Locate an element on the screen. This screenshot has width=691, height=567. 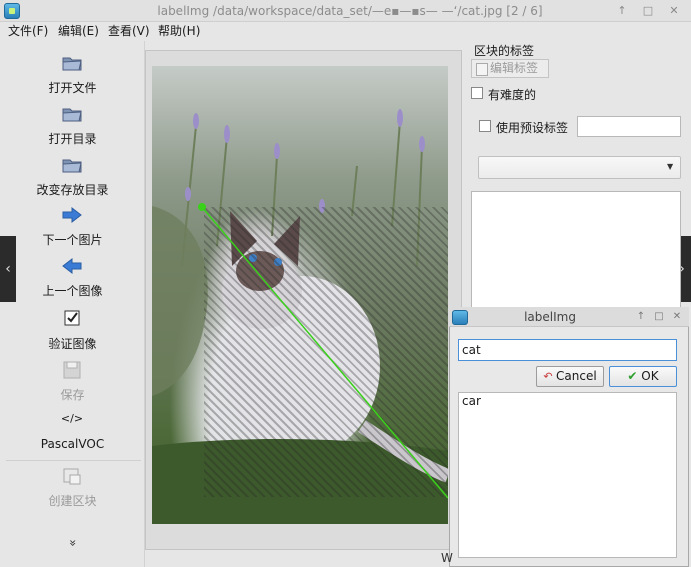
status-text: W is located at coordinates (447, 558).